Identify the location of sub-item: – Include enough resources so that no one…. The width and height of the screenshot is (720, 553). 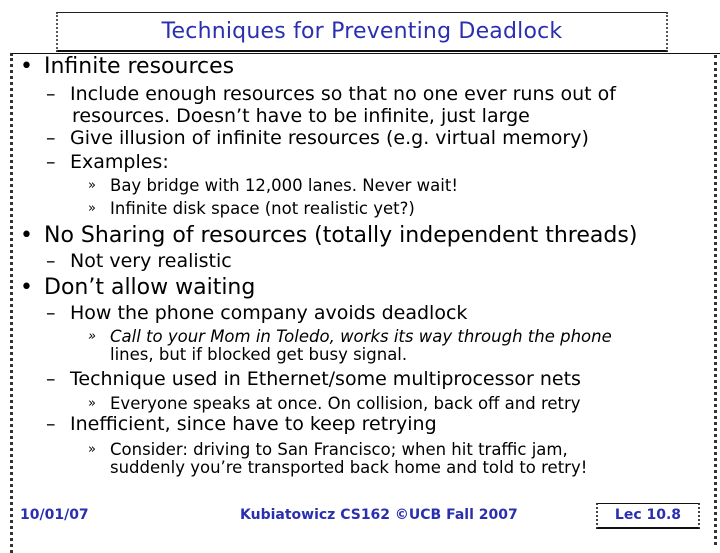
(331, 94).